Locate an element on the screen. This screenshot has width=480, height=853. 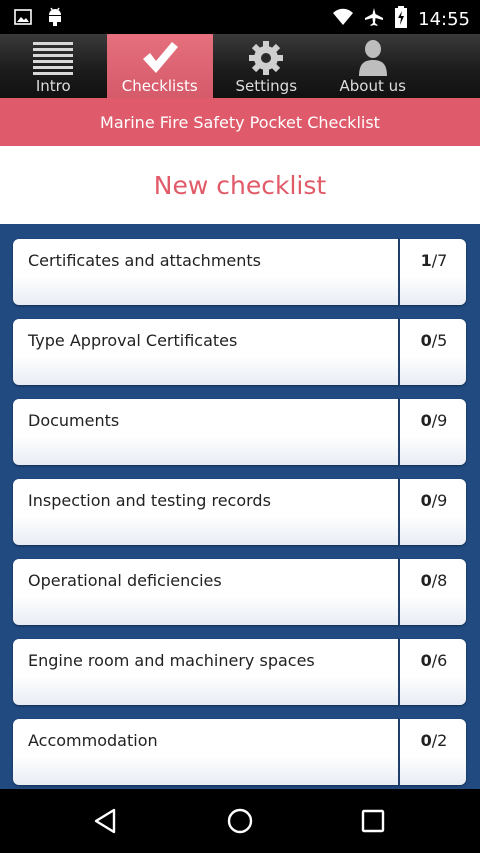
list-item-title: Documents is located at coordinates (74, 420).